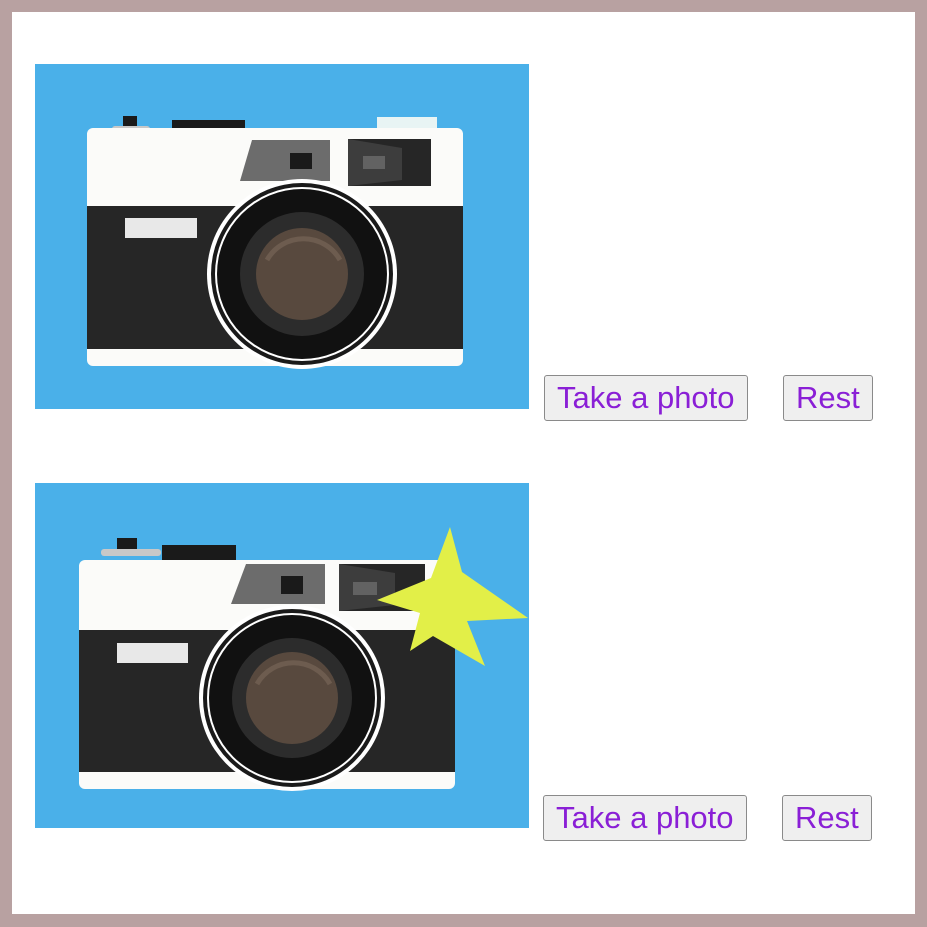  What do you see at coordinates (131, 552) in the screenshot?
I see `shutter-dial` at bounding box center [131, 552].